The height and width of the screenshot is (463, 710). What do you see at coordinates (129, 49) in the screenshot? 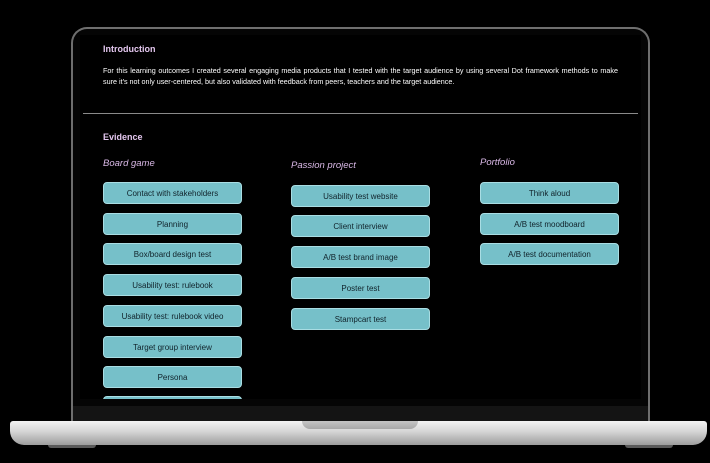
I see `intro-heading: Introduction` at bounding box center [129, 49].